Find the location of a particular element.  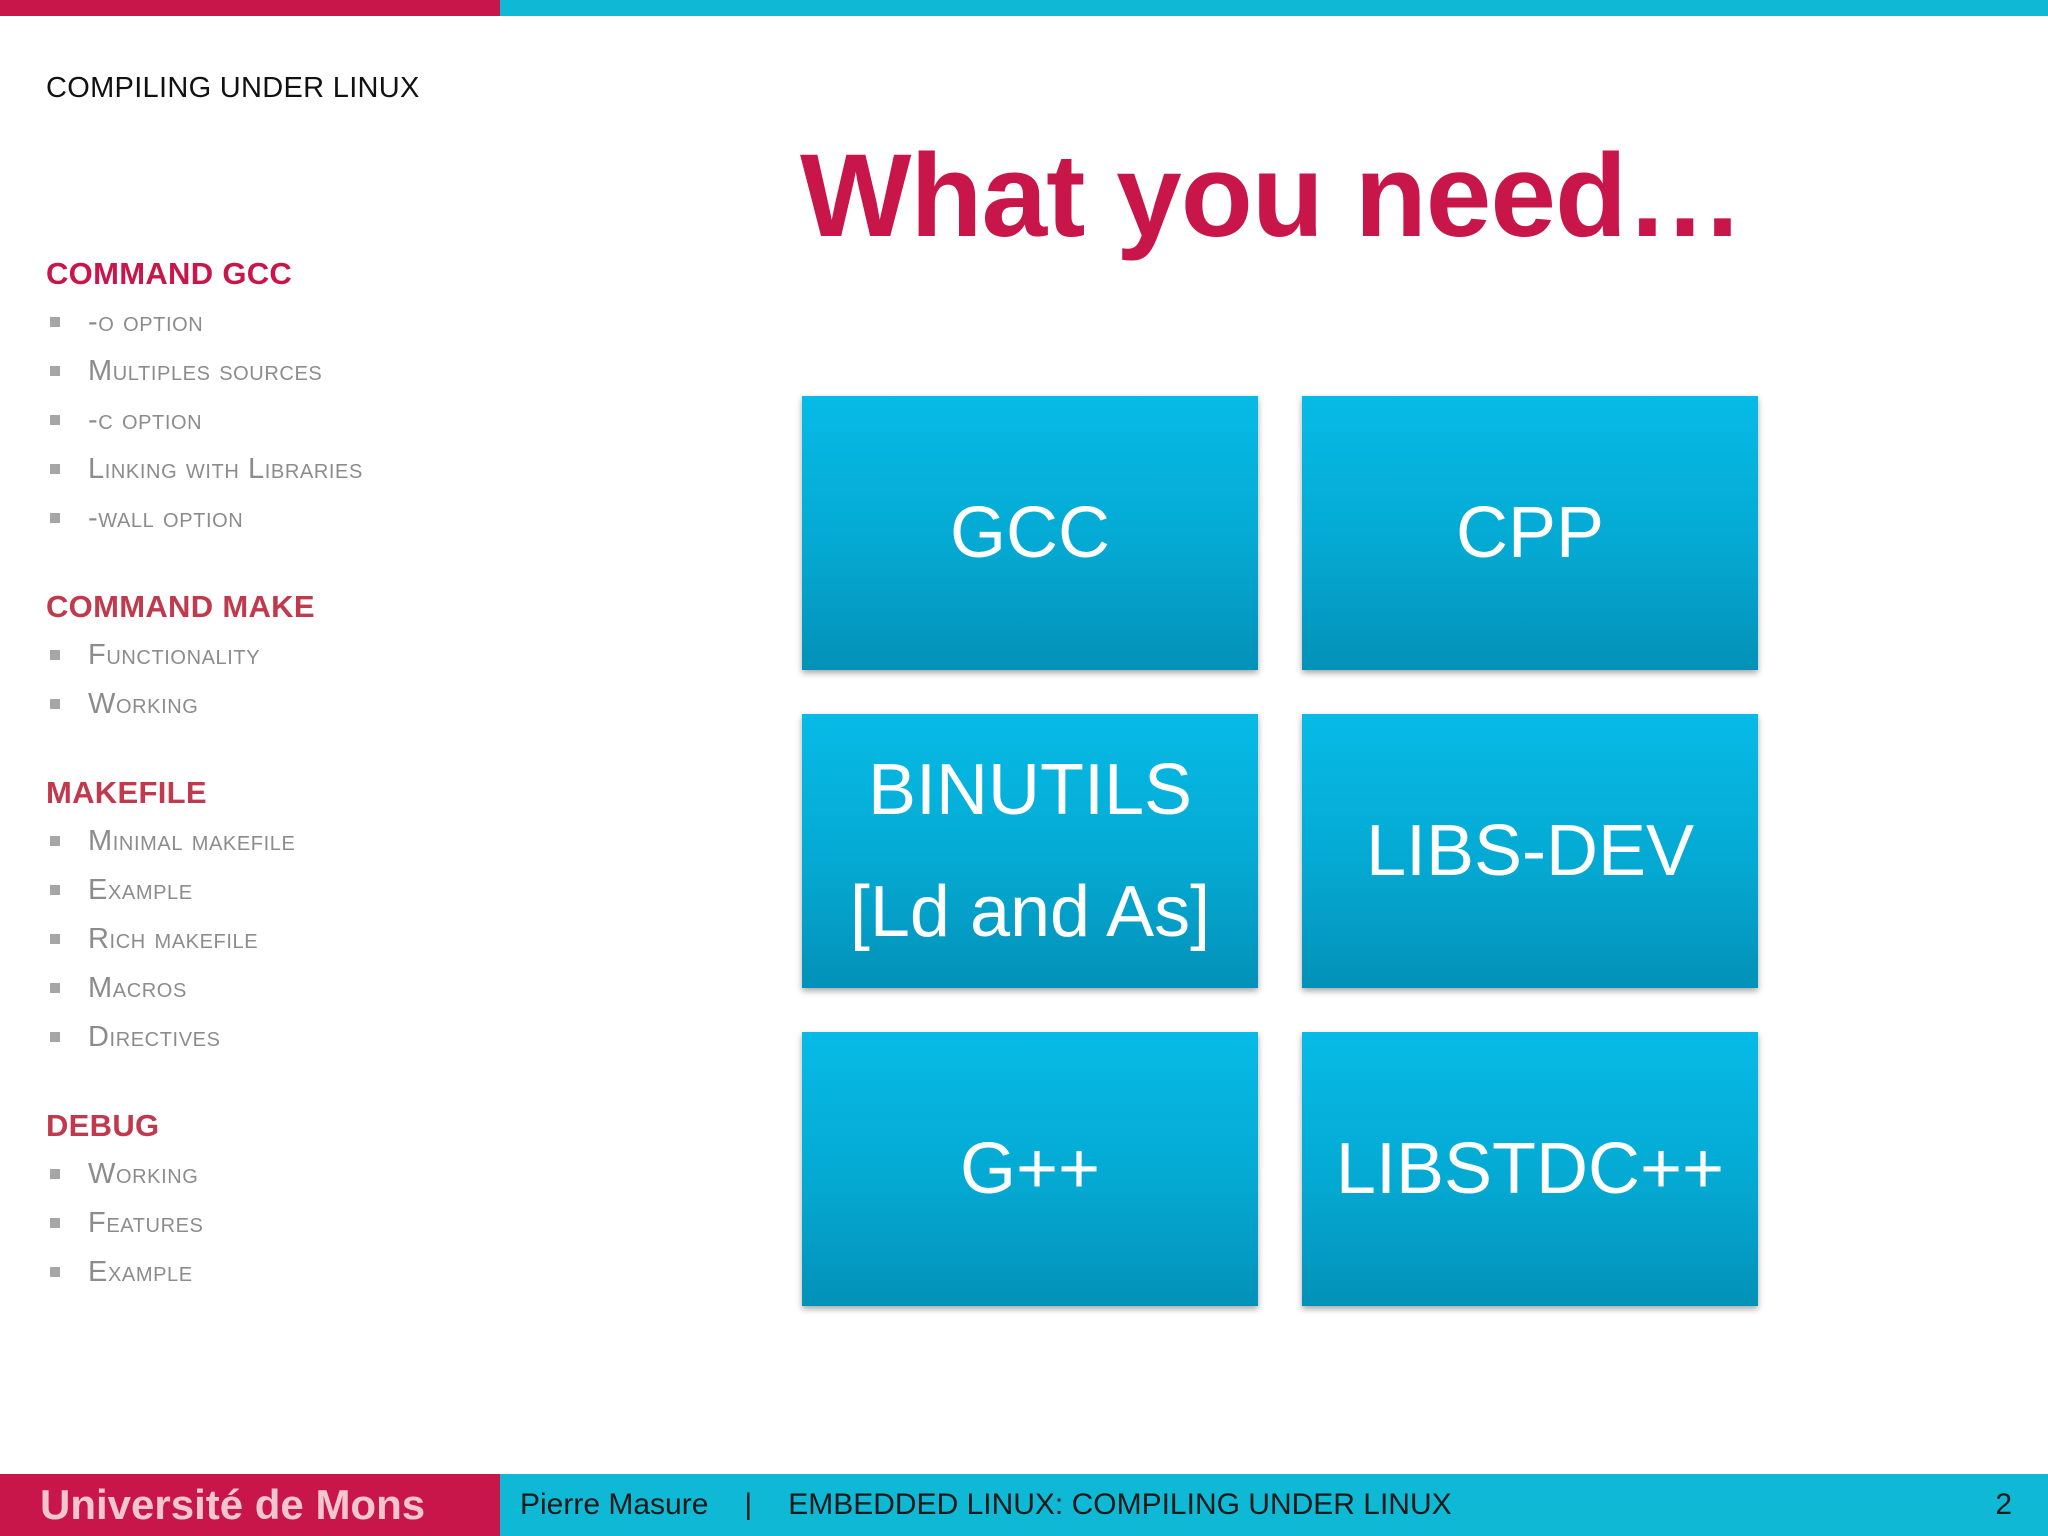

tile-label: G++ is located at coordinates (1030, 1169).